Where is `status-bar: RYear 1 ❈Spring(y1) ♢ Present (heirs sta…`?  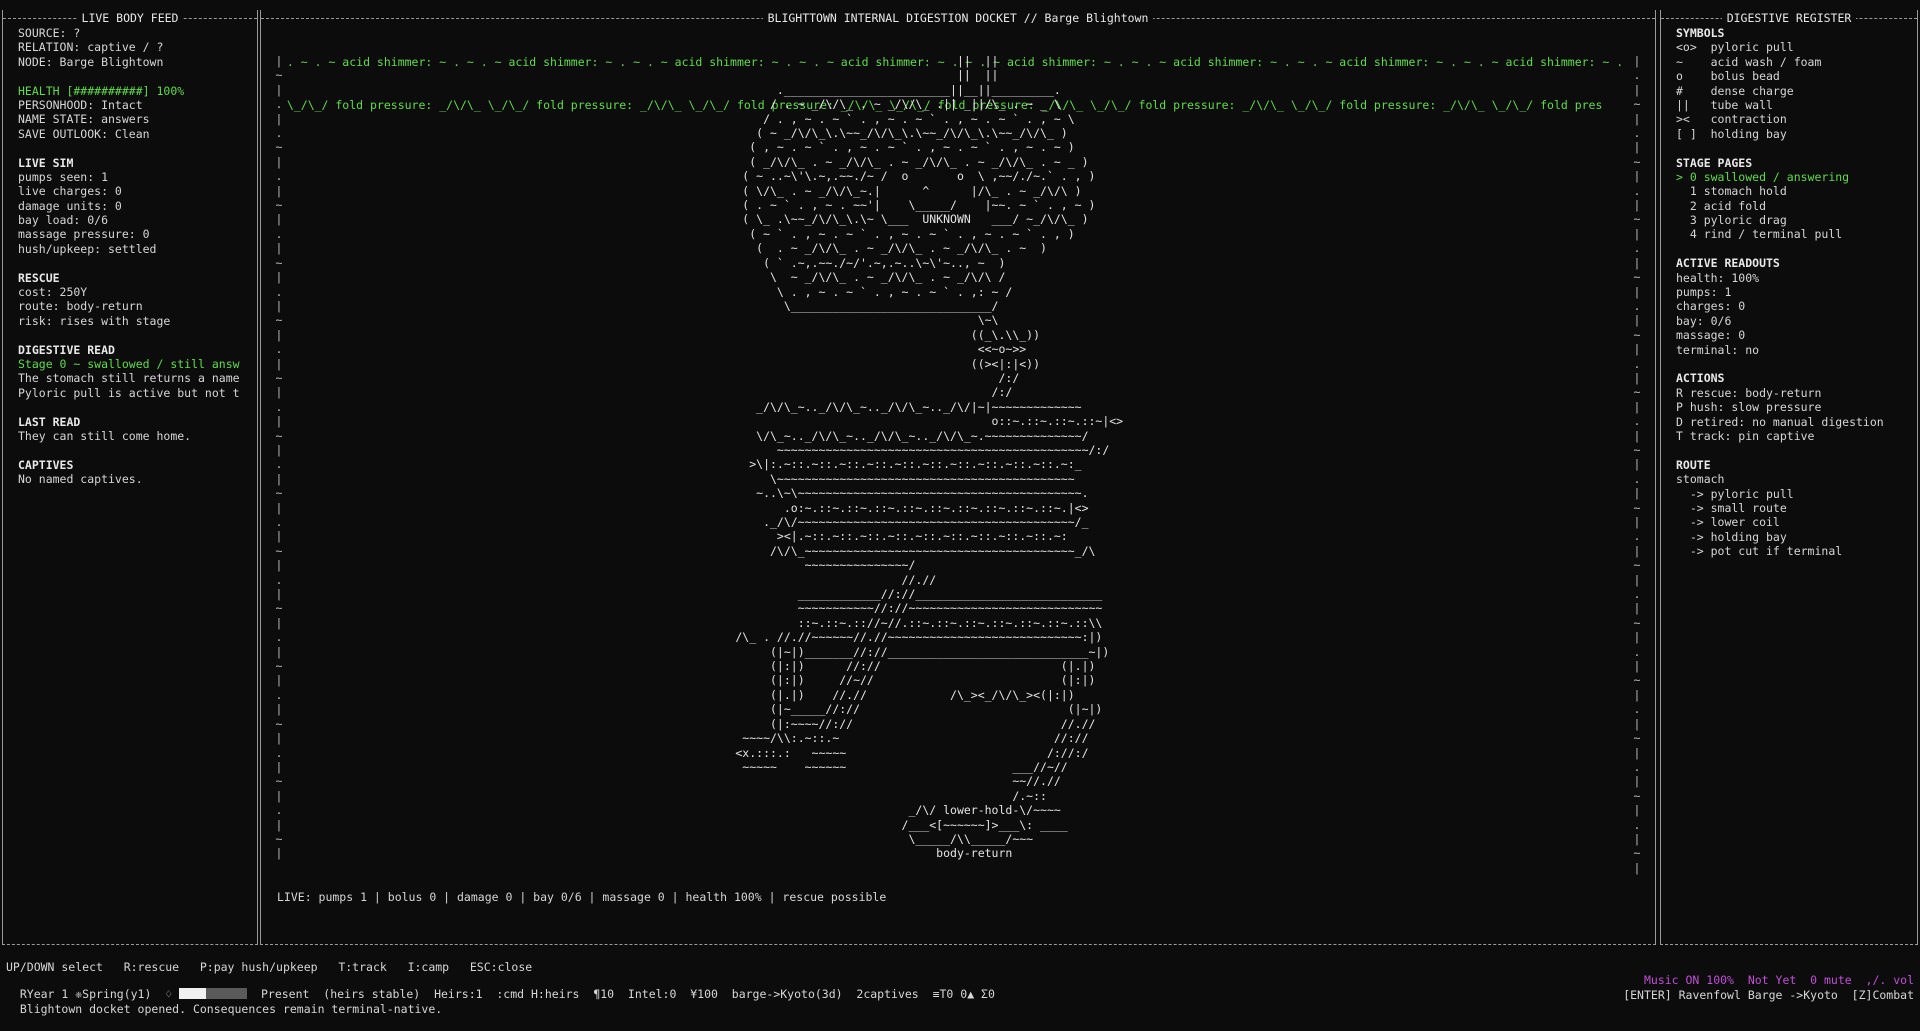 status-bar: RYear 1 ❈Spring(y1) ♢ Present (heirs sta… is located at coordinates (960, 987).